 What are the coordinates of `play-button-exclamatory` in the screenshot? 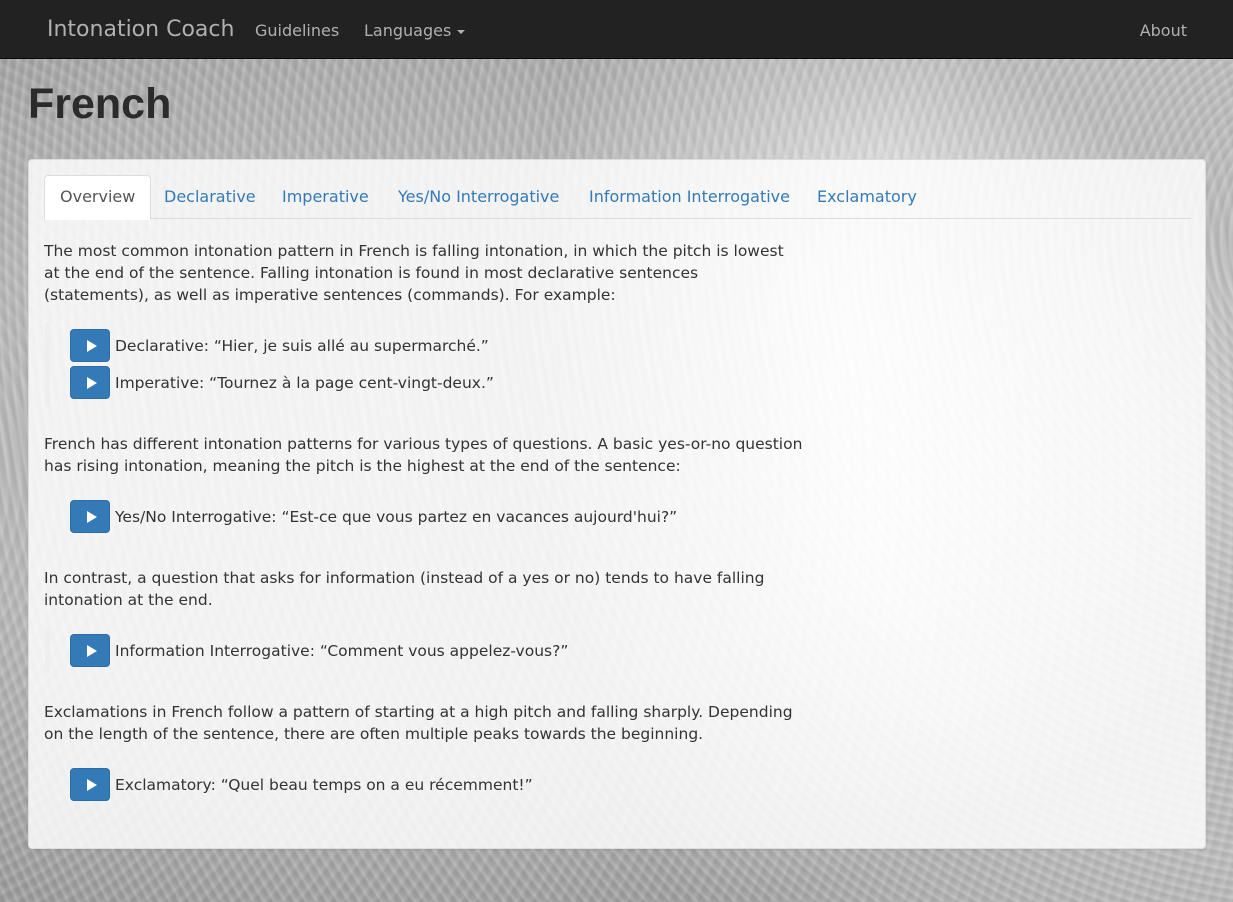 It's located at (90, 784).